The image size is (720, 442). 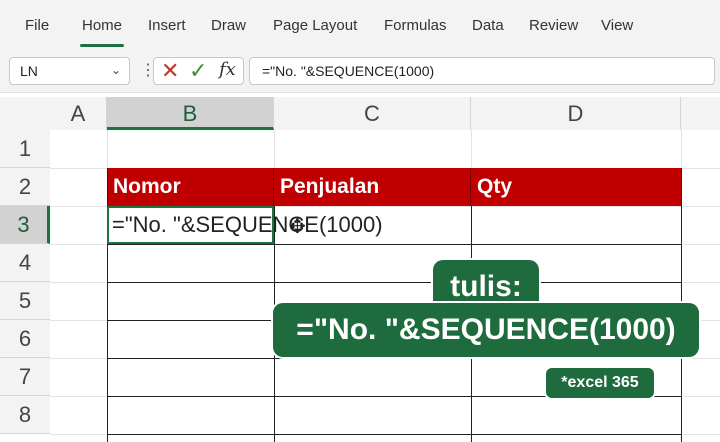 What do you see at coordinates (198, 71) in the screenshot?
I see `check-icon: ✓` at bounding box center [198, 71].